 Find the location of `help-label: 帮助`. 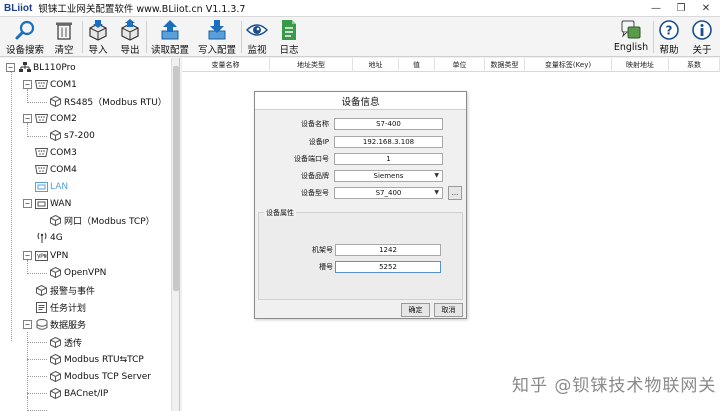

help-label: 帮助 is located at coordinates (669, 50).